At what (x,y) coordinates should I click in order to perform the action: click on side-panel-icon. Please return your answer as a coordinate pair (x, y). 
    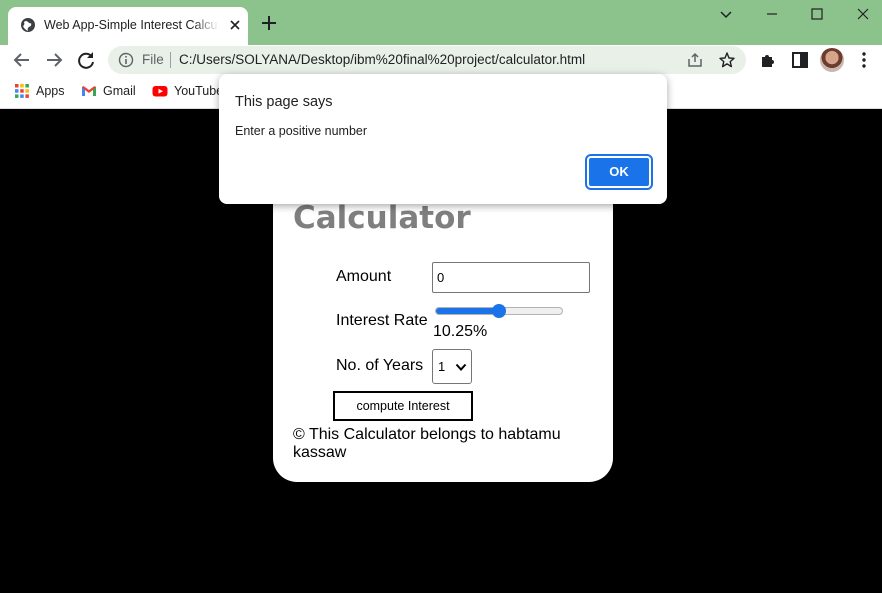
    Looking at the image, I should click on (800, 60).